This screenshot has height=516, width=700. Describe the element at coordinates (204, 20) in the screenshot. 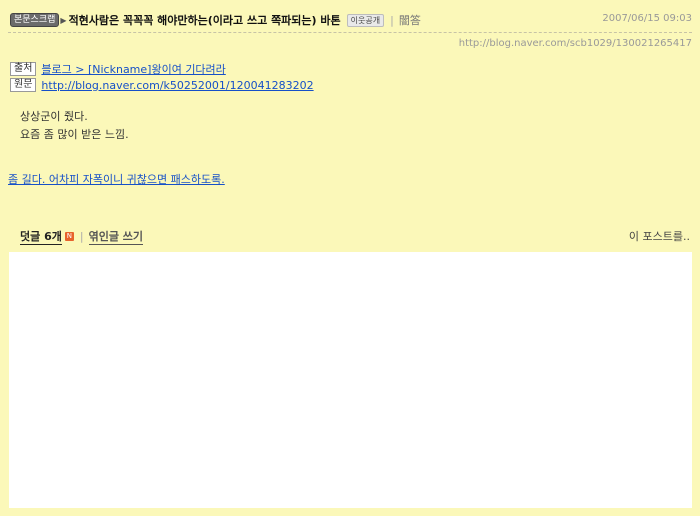

I see `post-title: 적현사람은 꼭꼭꼭 해야만하는(이라고 쓰고 쪽파되는) 바톤` at that location.